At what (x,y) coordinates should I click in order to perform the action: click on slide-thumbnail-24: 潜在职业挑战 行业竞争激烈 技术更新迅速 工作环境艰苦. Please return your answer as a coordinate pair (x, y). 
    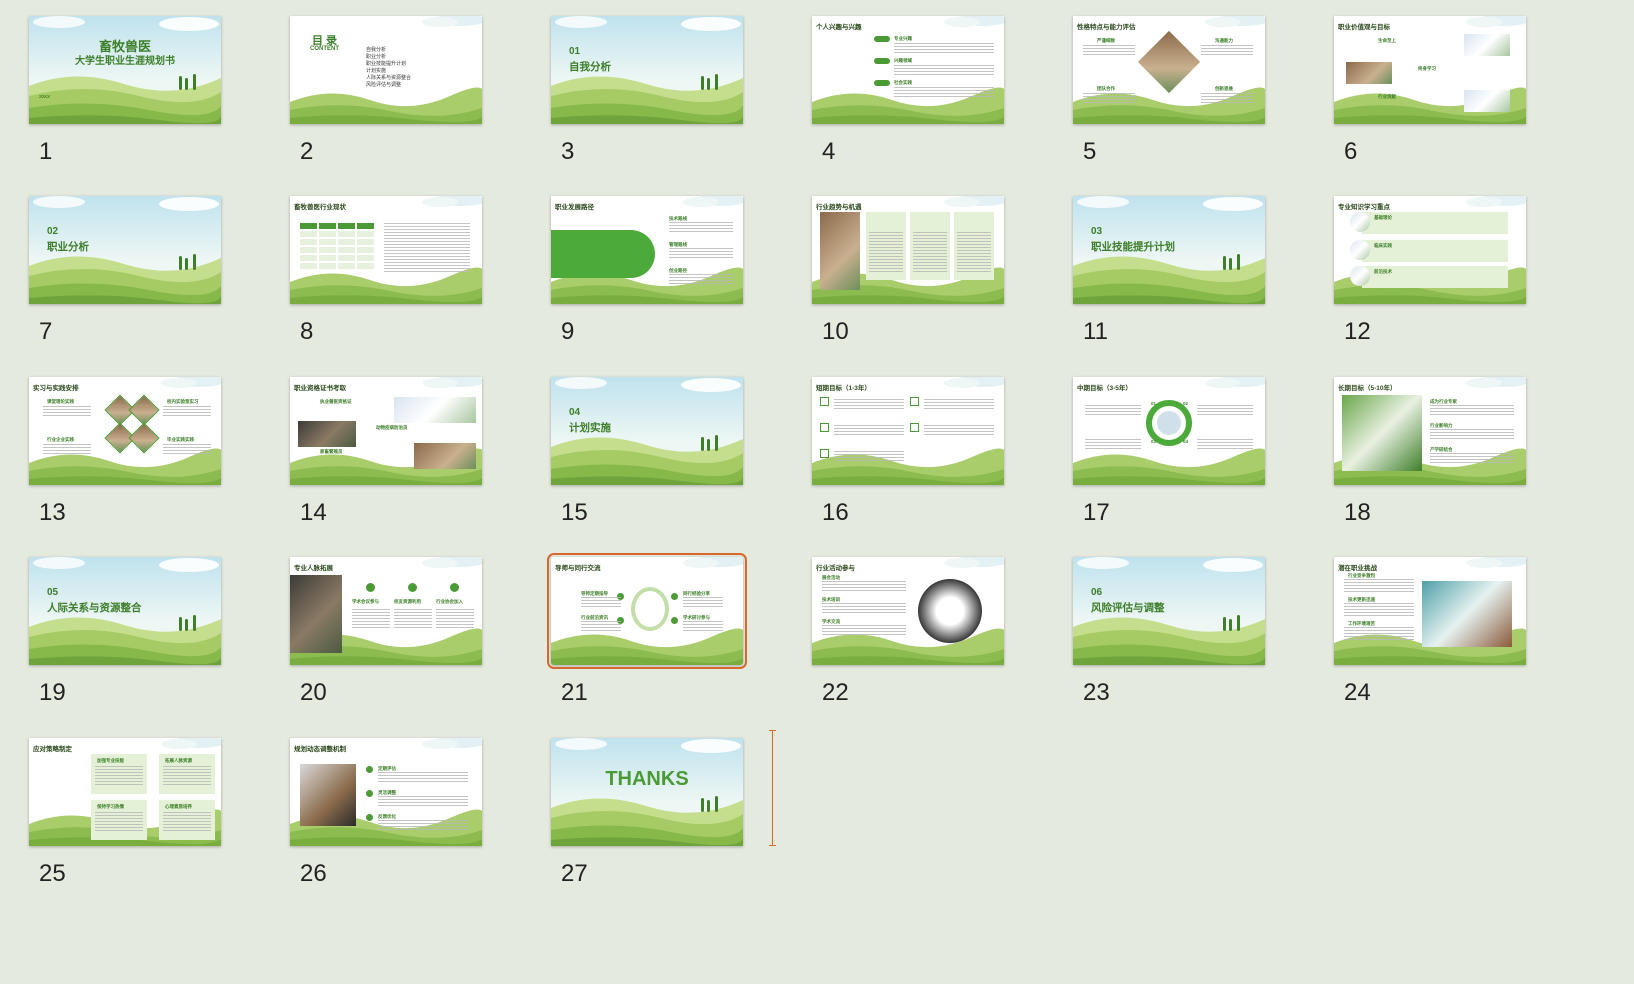
    Looking at the image, I should click on (1430, 611).